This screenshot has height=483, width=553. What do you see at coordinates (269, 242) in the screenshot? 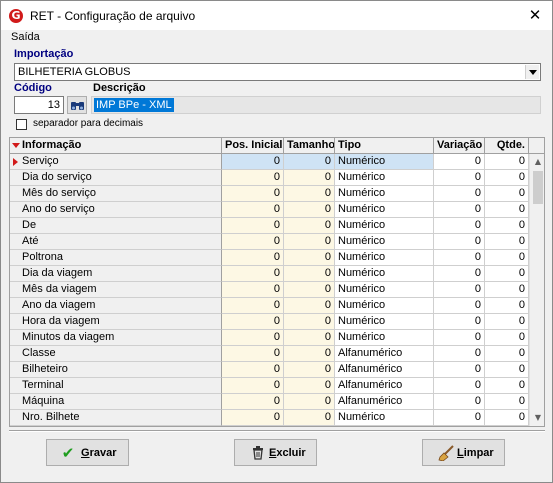
I see `table-row: Até 0 0 Numérico 0 0` at bounding box center [269, 242].